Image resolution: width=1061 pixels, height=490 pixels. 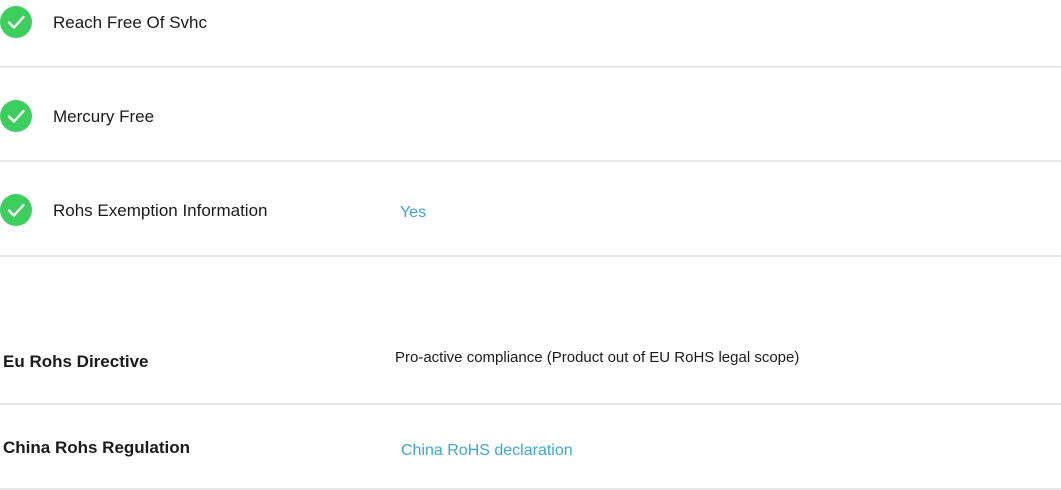 What do you see at coordinates (160, 210) in the screenshot?
I see `attribute-label: Rohs Exemption Information` at bounding box center [160, 210].